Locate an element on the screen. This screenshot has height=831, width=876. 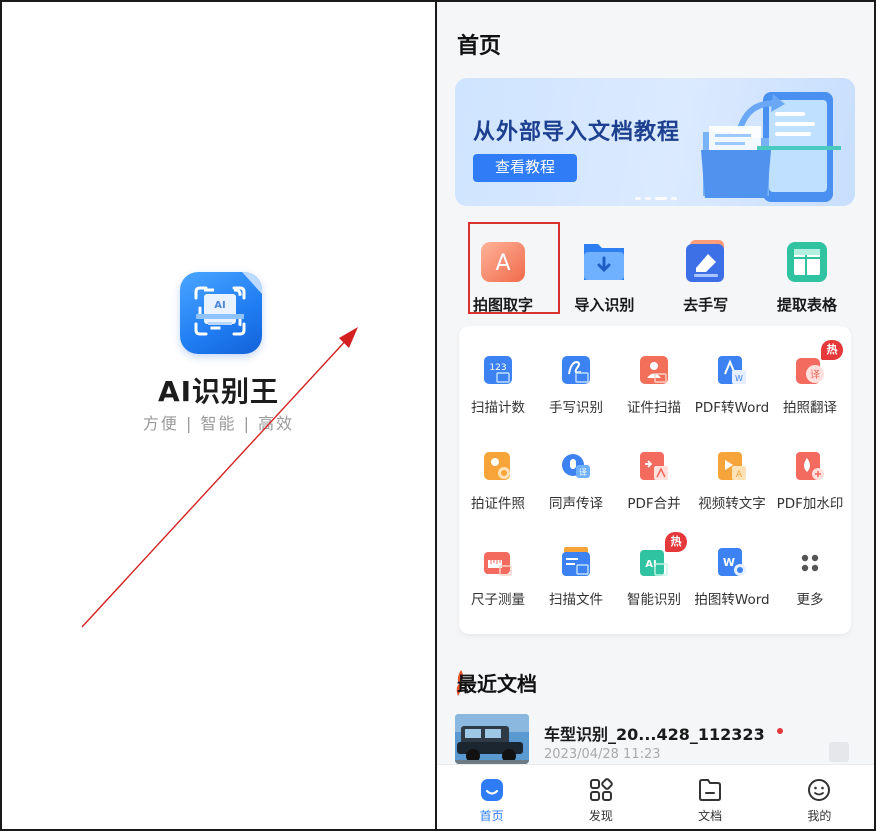
eraser-icon is located at coordinates (704, 261).